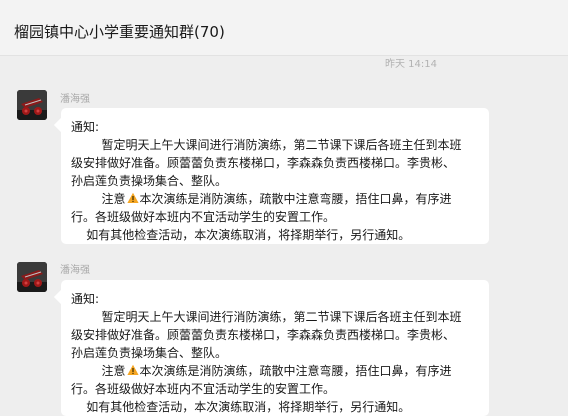  Describe the element at coordinates (411, 64) in the screenshot. I see `time-divider: 昨天 14:14` at that location.